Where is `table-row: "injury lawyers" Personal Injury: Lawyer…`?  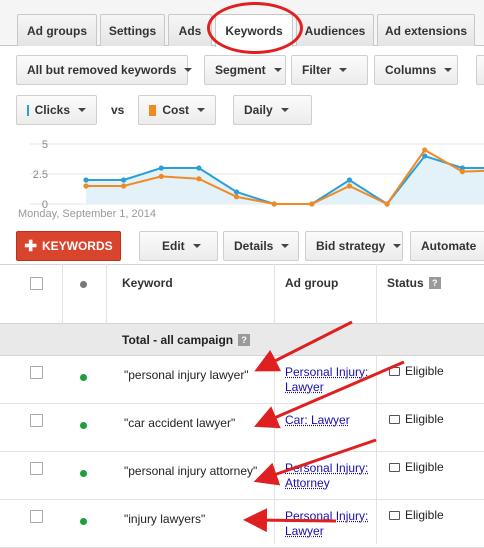
table-row: "injury lawyers" Personal Injury: Lawyer… is located at coordinates (242, 524).